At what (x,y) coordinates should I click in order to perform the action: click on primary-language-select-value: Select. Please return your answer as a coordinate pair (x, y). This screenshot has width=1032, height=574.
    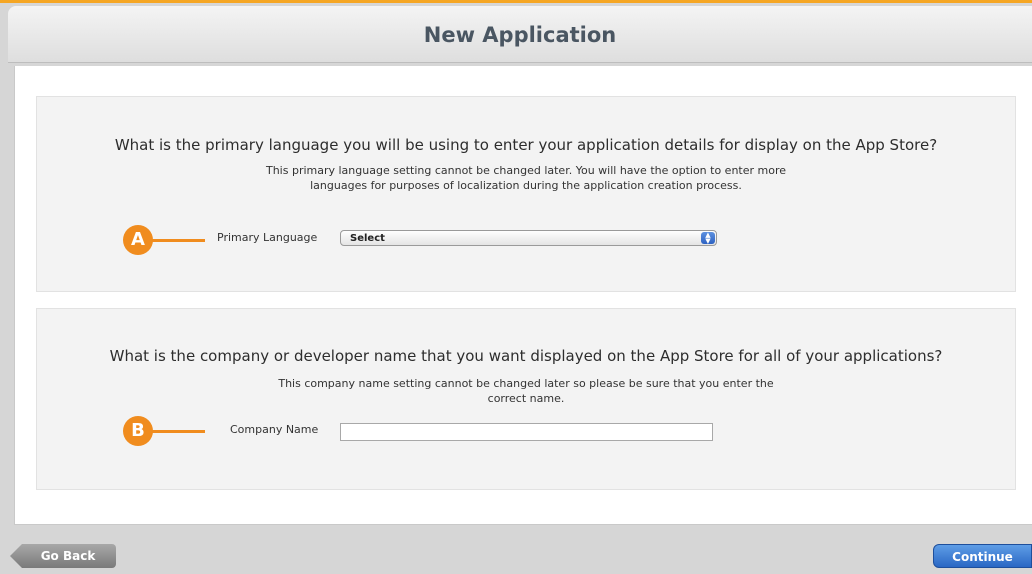
    Looking at the image, I should click on (367, 238).